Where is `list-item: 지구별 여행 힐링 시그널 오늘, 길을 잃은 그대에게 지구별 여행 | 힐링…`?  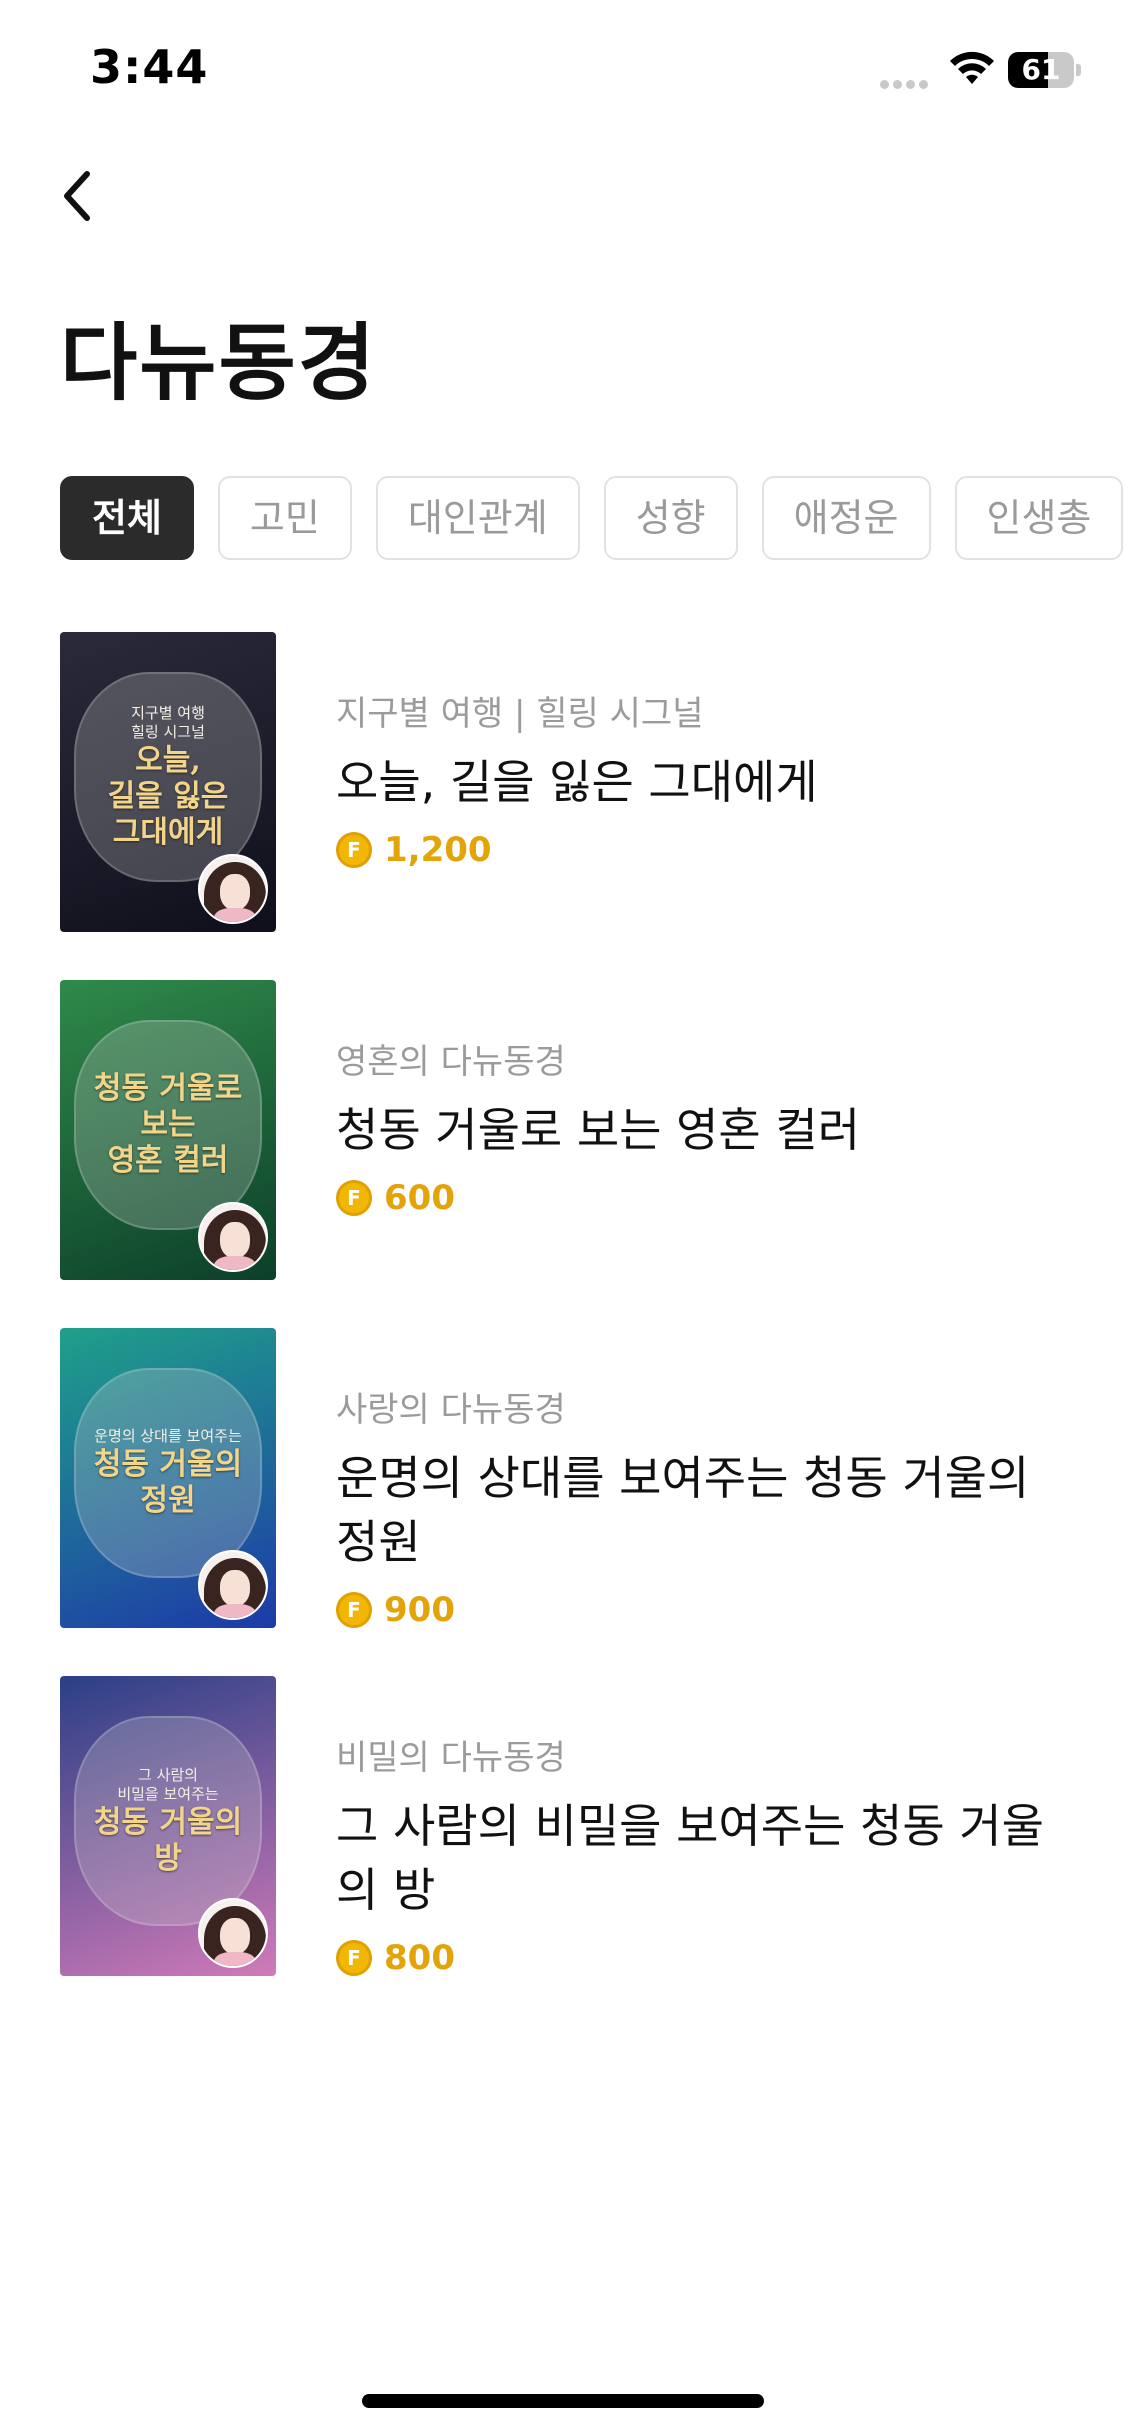
list-item: 지구별 여행 힐링 시그널 오늘, 길을 잃은 그대에게 지구별 여행 | 힐링… is located at coordinates (562, 806).